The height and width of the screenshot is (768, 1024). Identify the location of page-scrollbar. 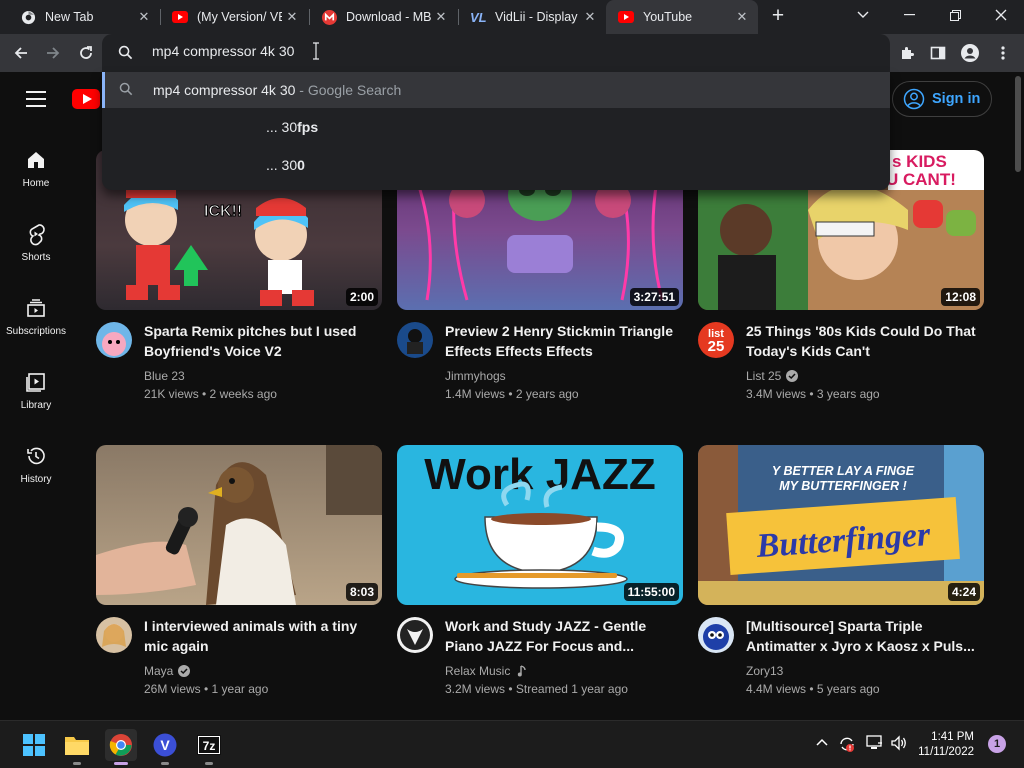
(1018, 395).